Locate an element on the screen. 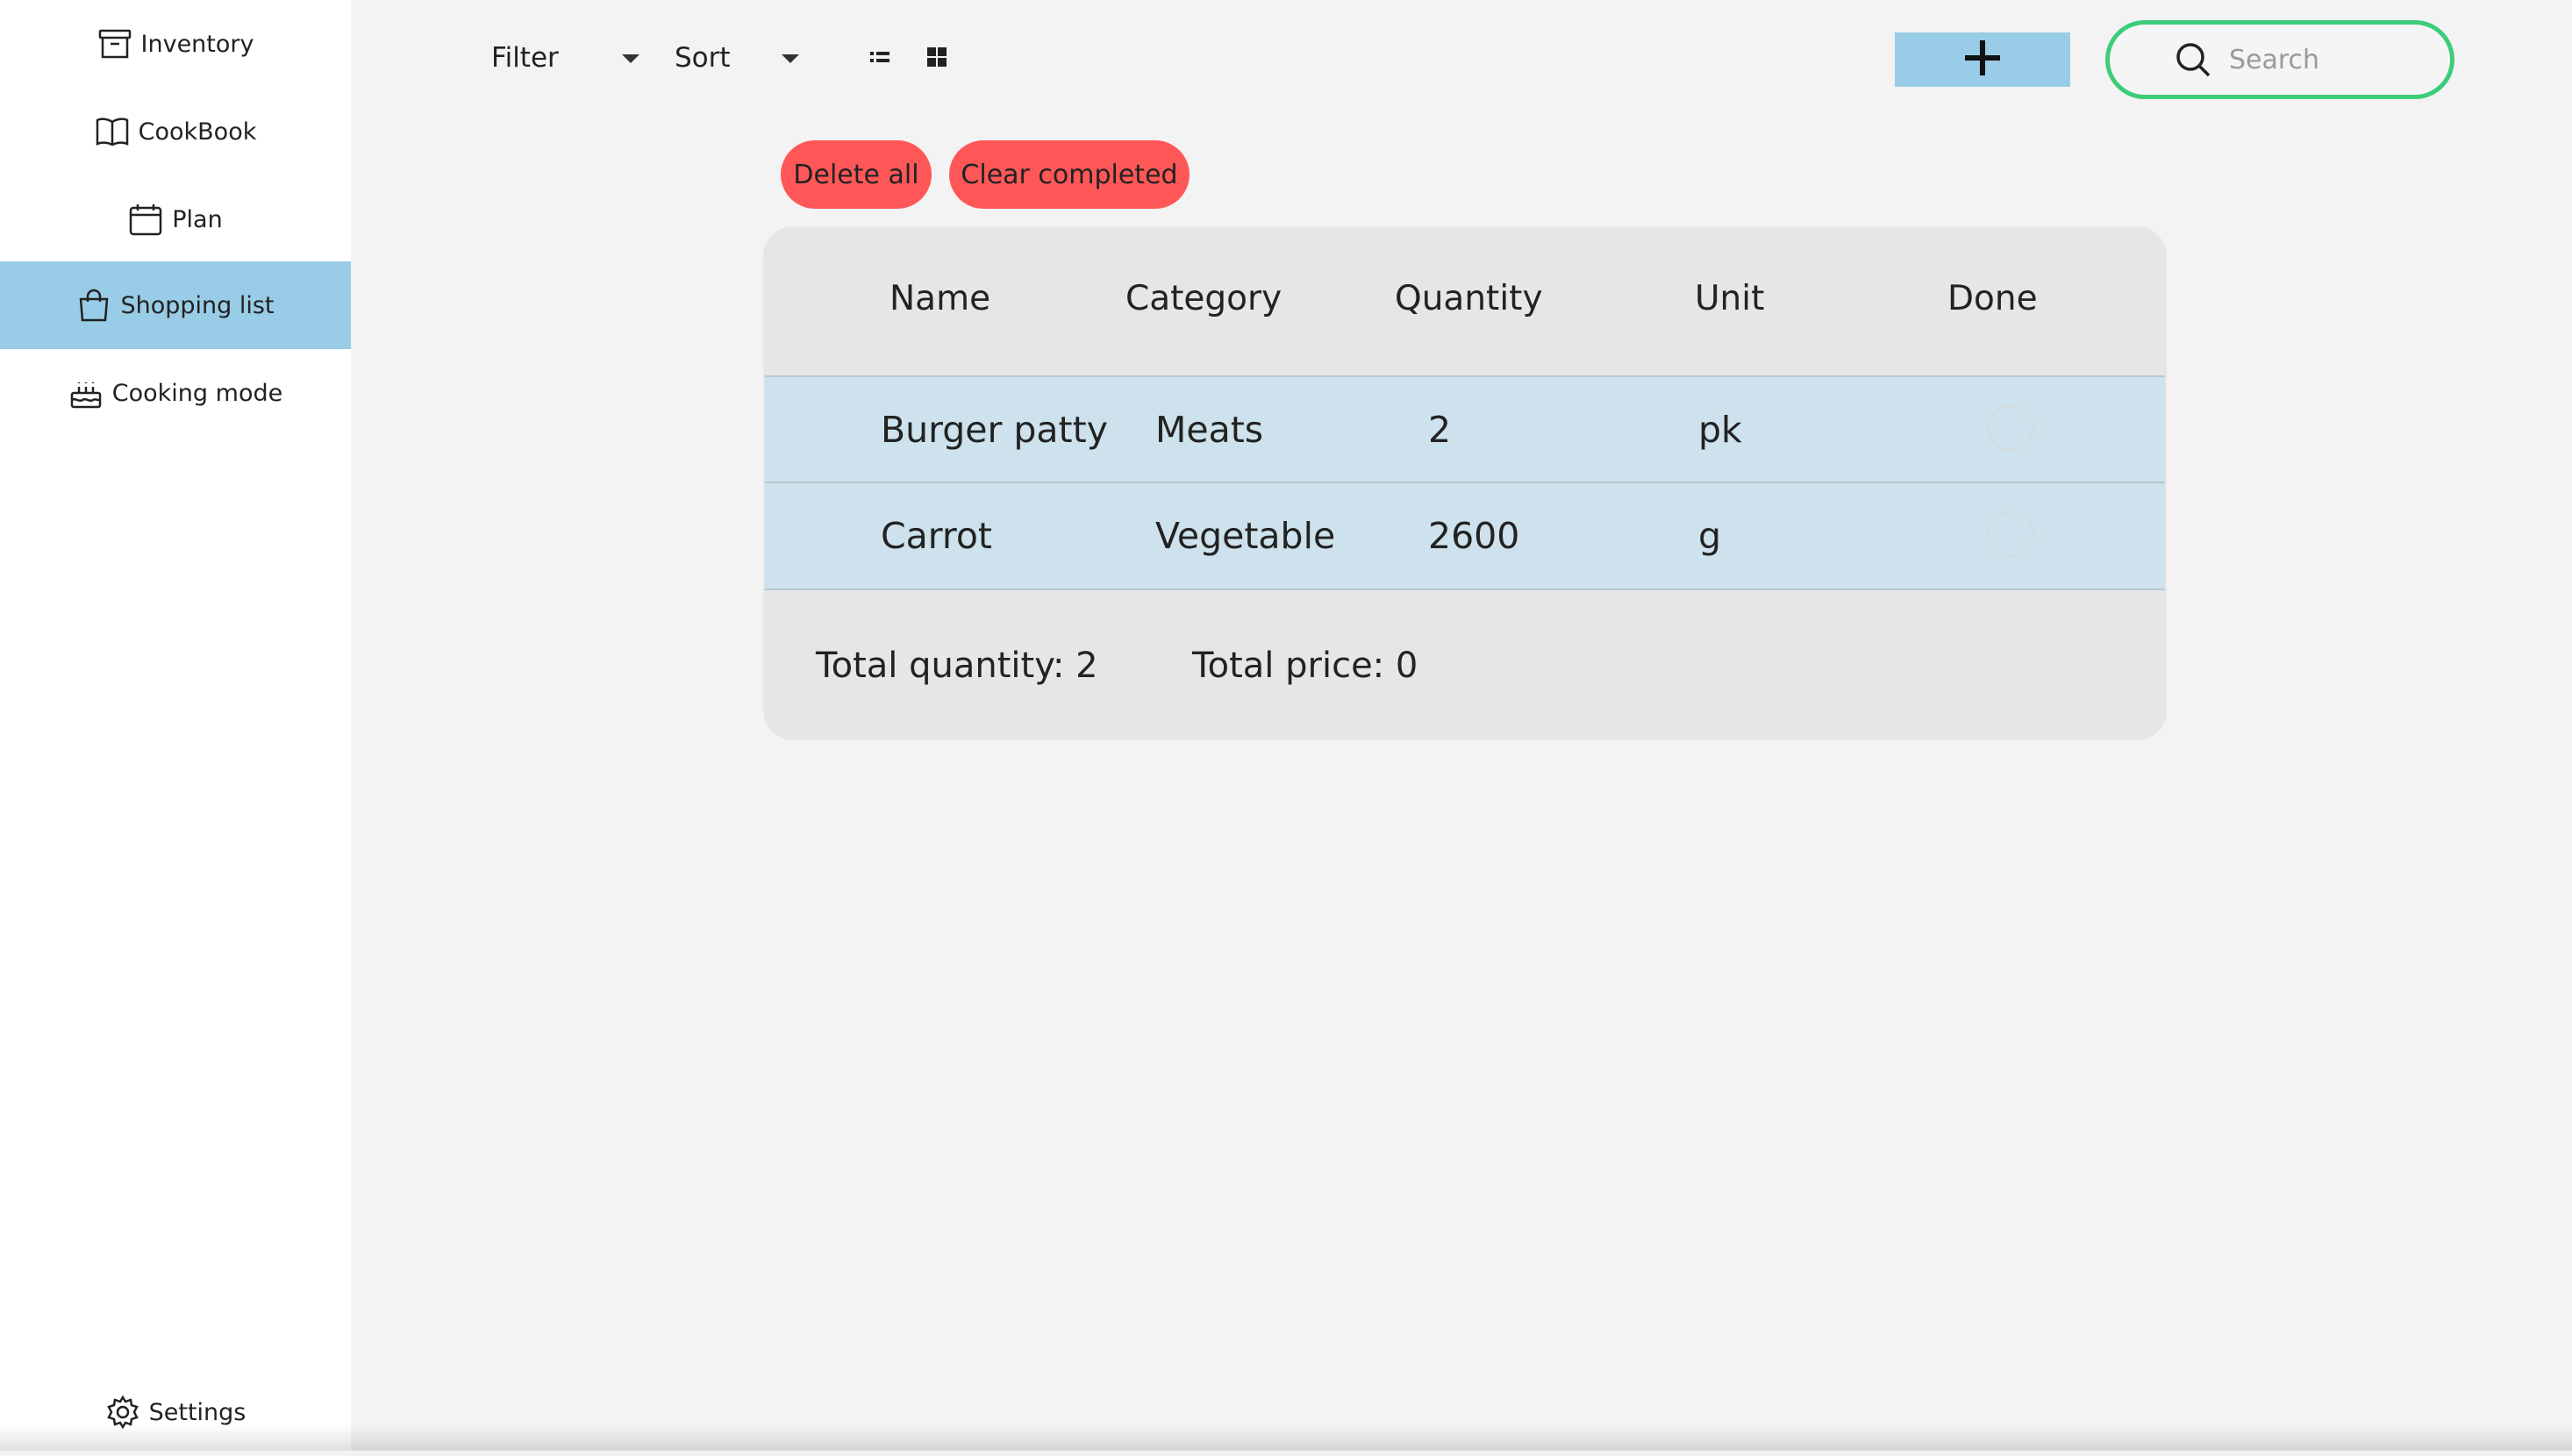  plus-icon is located at coordinates (1982, 60).